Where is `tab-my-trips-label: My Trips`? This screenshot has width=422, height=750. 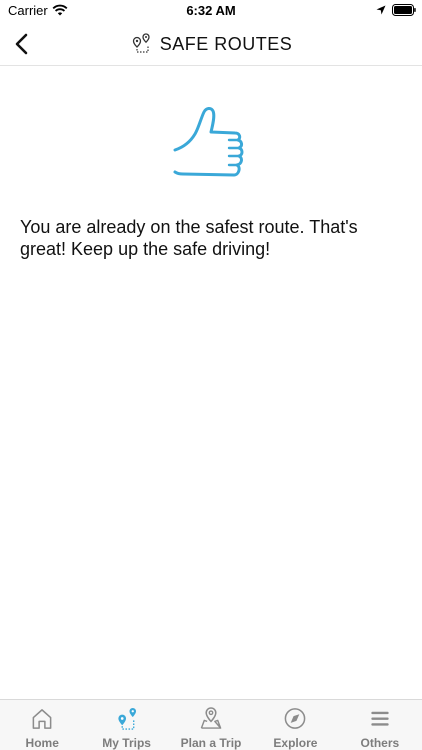 tab-my-trips-label: My Trips is located at coordinates (126, 743).